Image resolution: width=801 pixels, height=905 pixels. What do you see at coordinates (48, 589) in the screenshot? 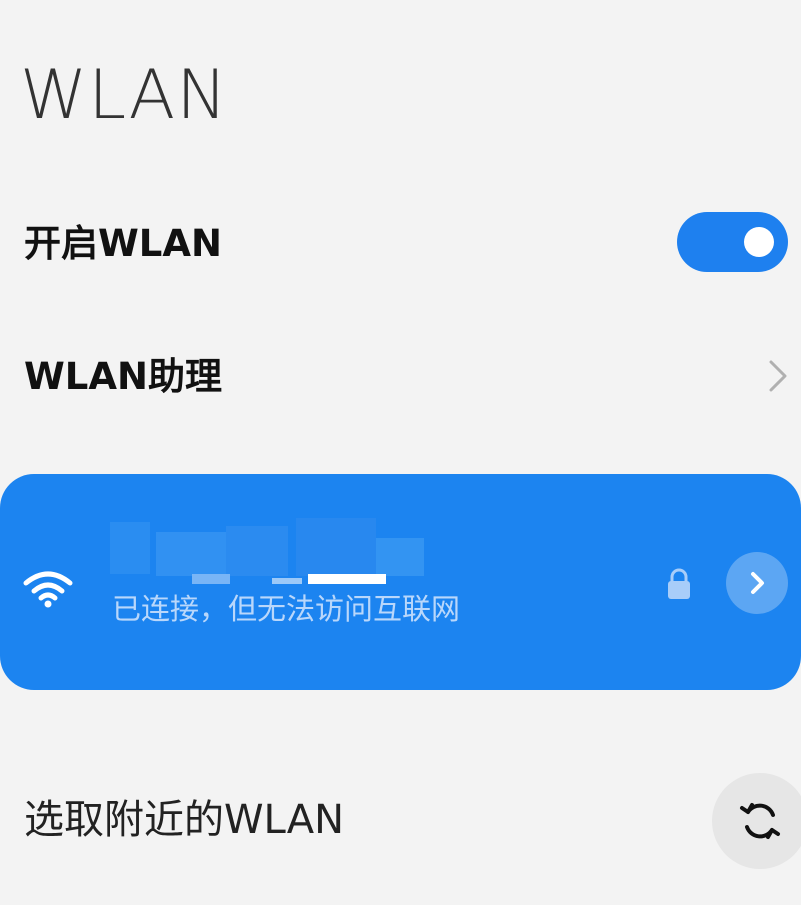
I see `wifi-icon` at bounding box center [48, 589].